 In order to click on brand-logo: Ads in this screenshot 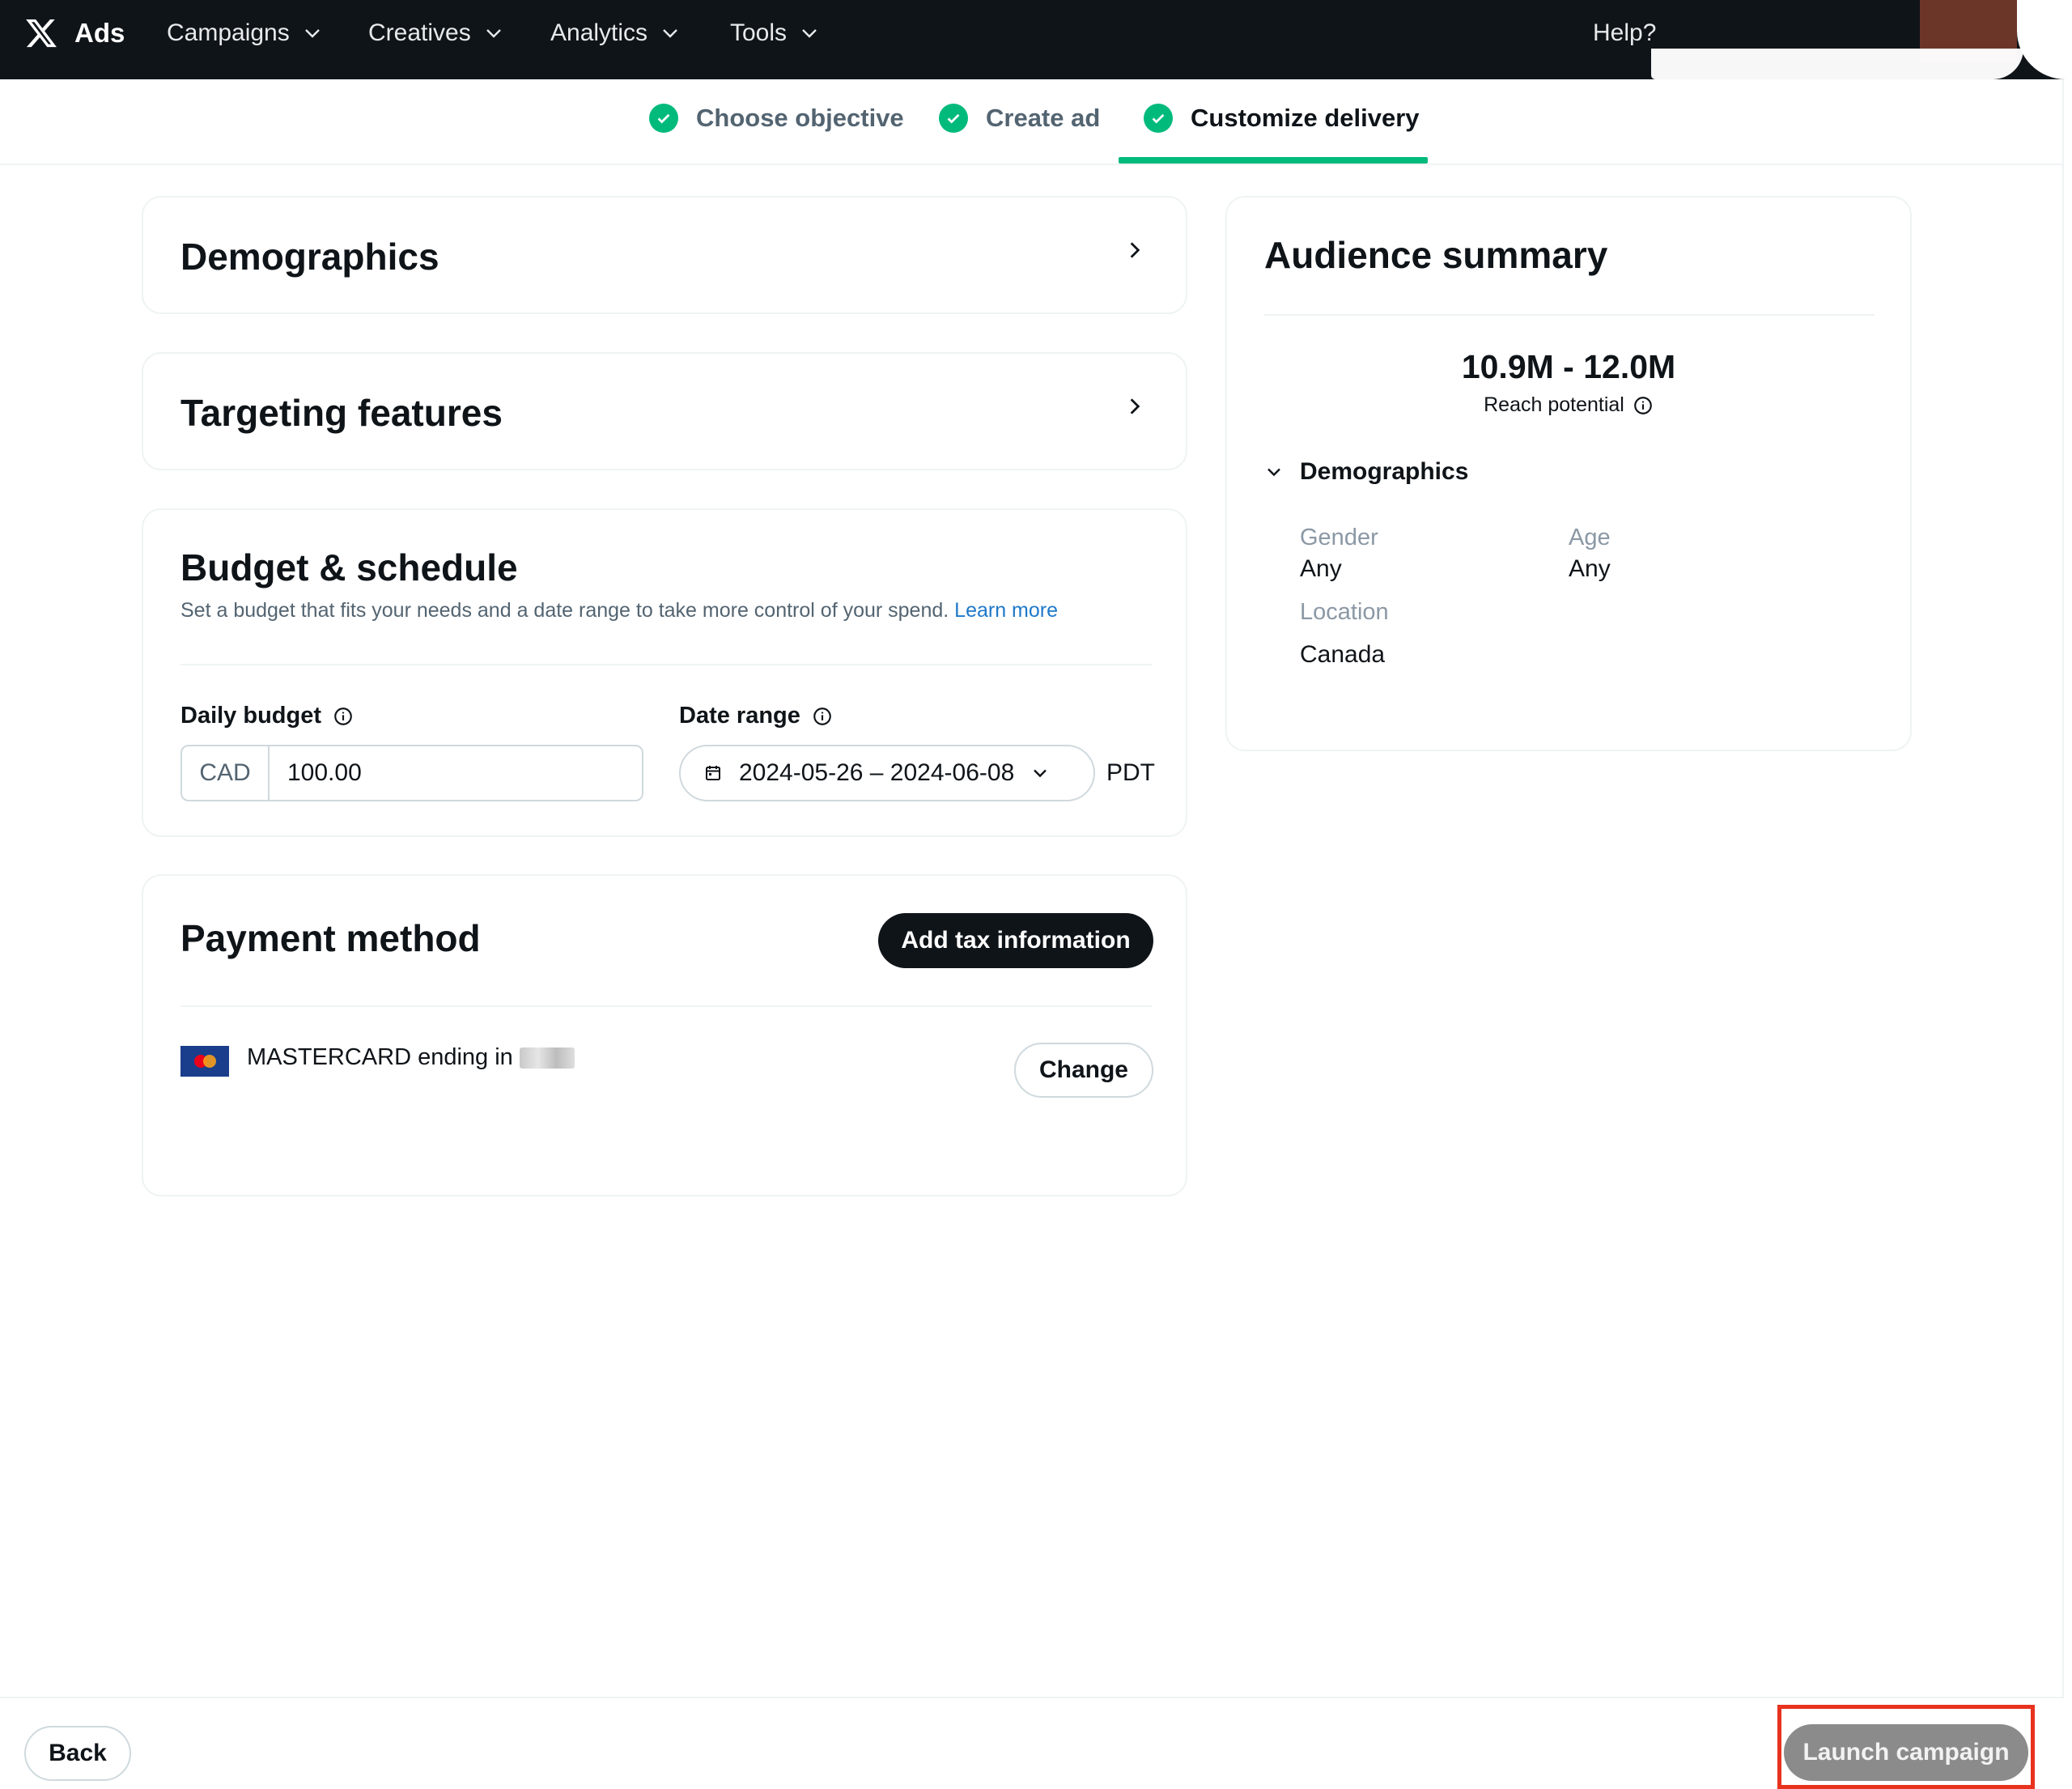, I will do `click(74, 33)`.